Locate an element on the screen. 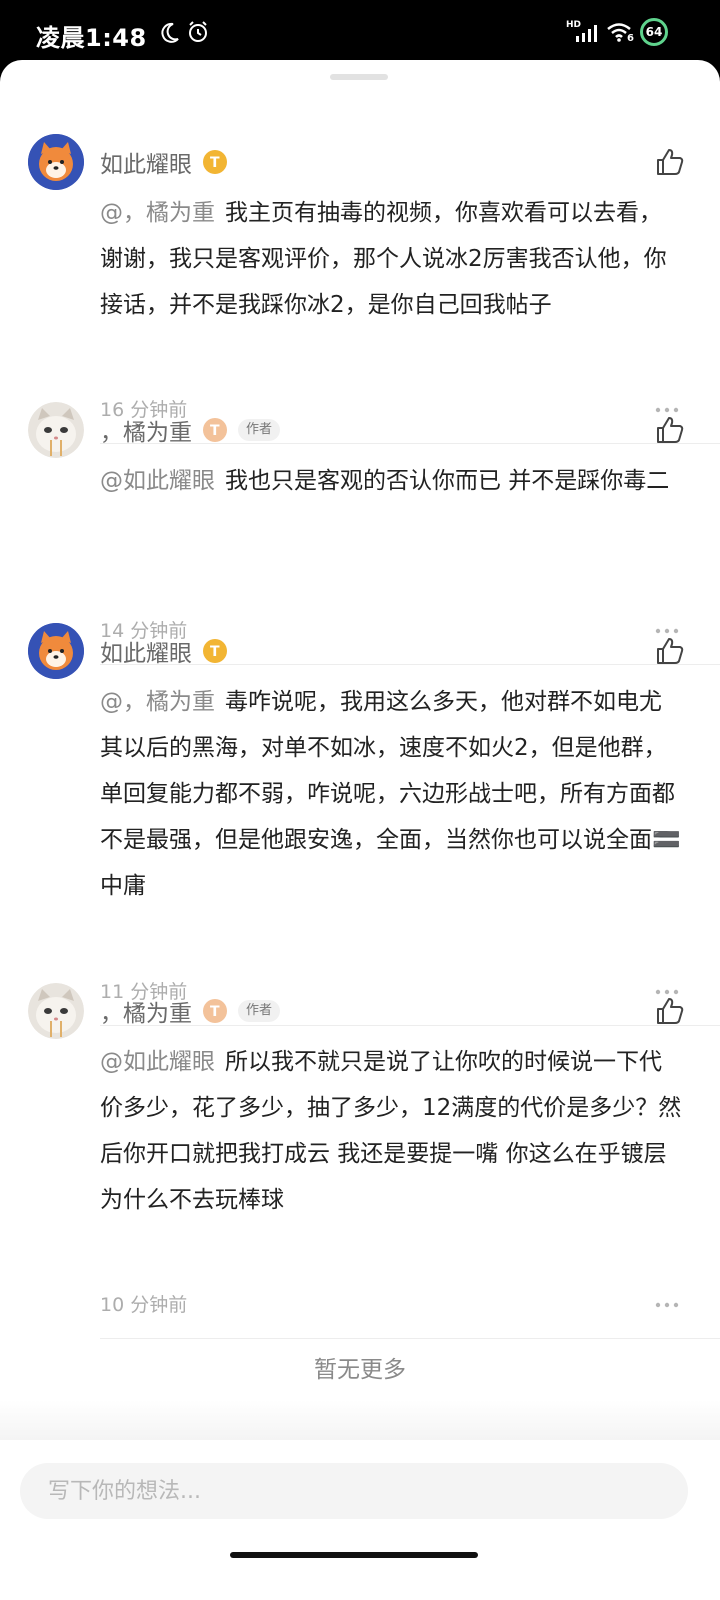  wifi-badge: 6 is located at coordinates (630, 38).